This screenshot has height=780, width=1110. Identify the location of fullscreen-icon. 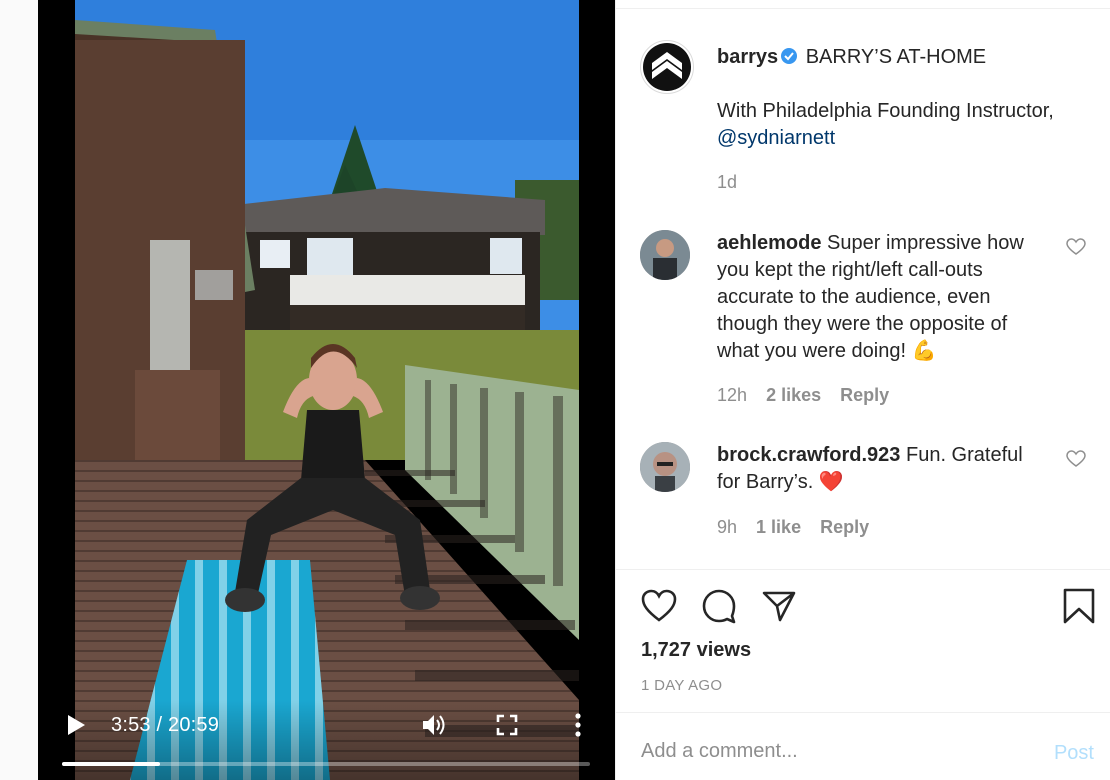
(507, 725).